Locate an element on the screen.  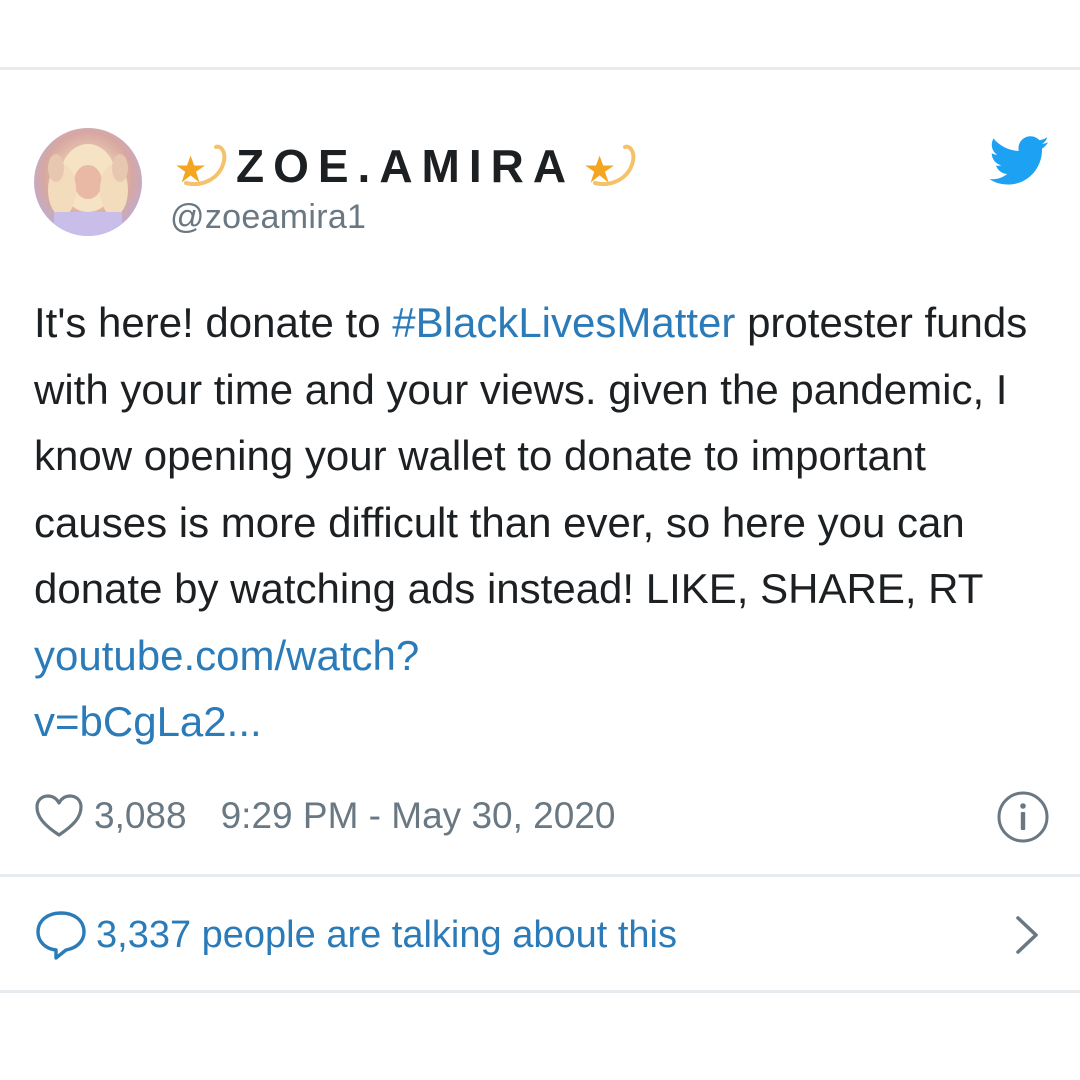
display-name-text: ZOE.AMIRA is located at coordinates (406, 166).